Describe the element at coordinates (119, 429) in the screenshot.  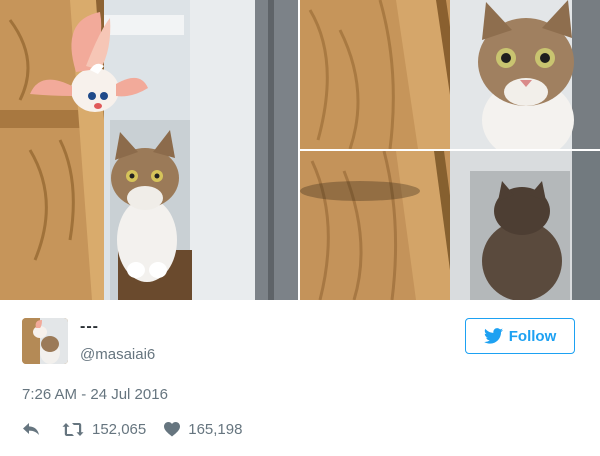
I see `retweet-count: 152,065` at that location.